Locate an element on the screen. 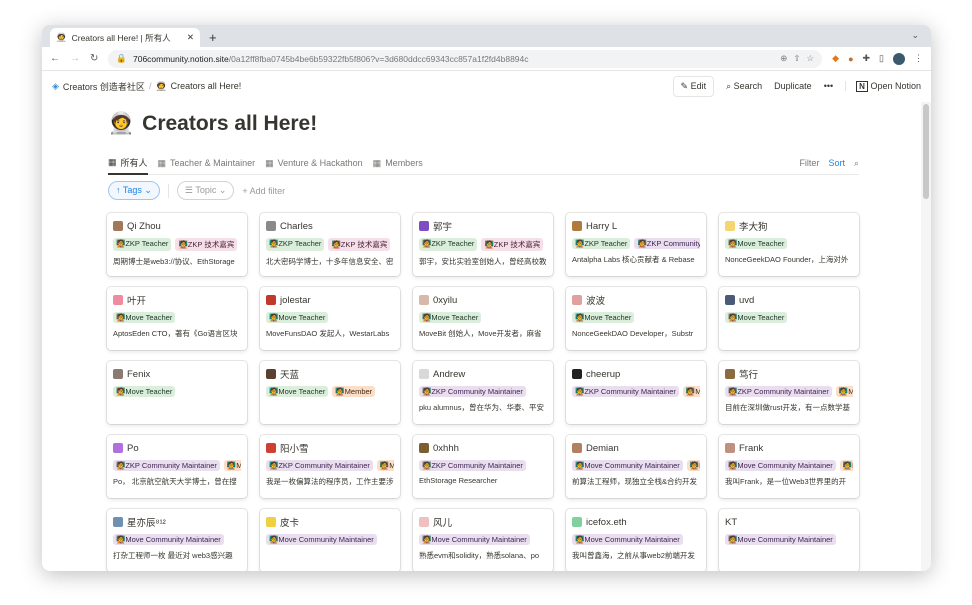  person-card: Fenix 🧑‍🏫Move Teacher is located at coordinates (177, 392).